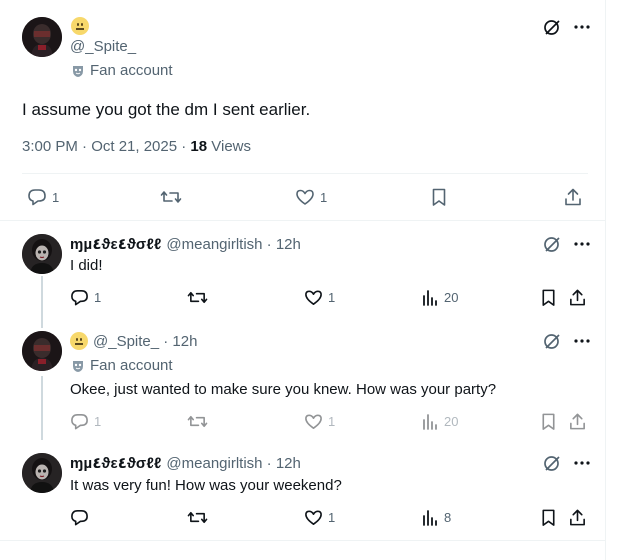 Image resolution: width=625 pixels, height=560 pixels. Describe the element at coordinates (199, 146) in the screenshot. I see `views-count: 18` at that location.